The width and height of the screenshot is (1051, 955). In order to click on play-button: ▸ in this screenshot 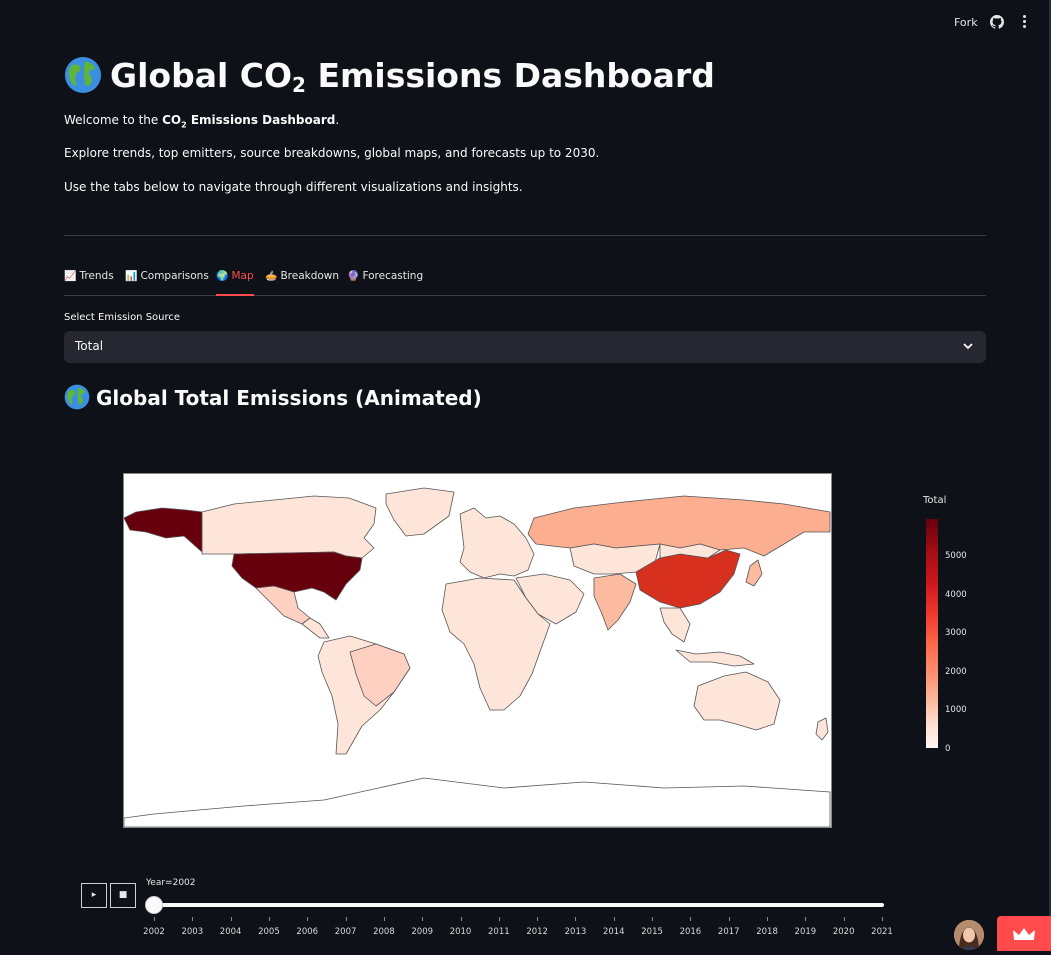, I will do `click(94, 895)`.